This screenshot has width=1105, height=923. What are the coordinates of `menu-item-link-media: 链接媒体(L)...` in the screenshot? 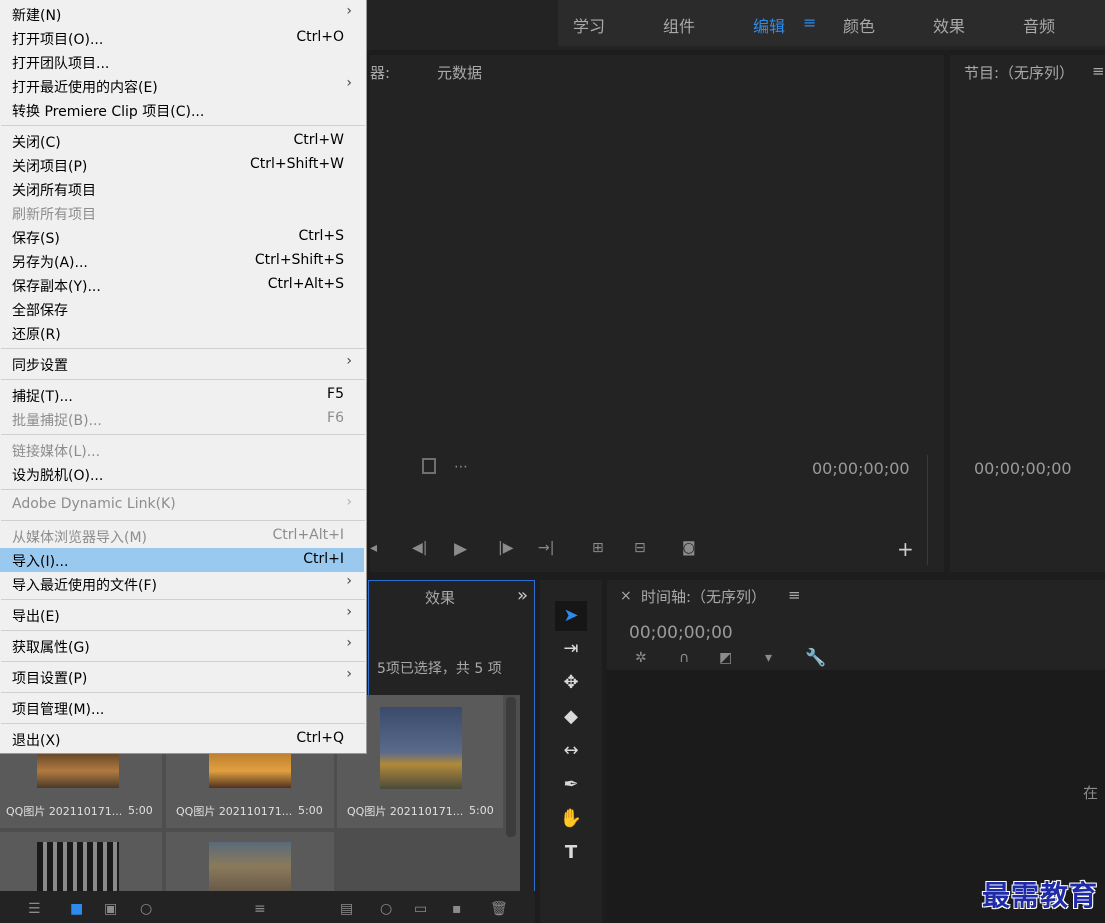 It's located at (182, 450).